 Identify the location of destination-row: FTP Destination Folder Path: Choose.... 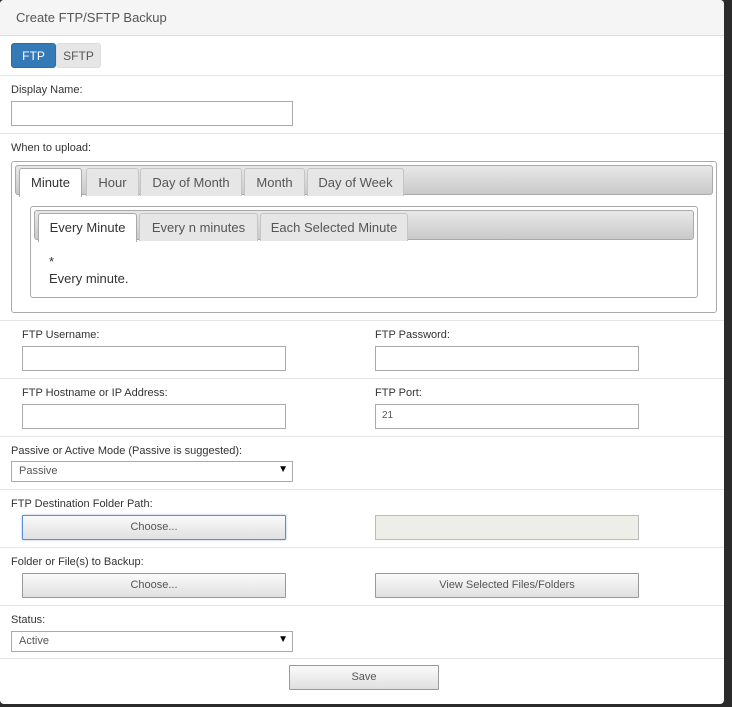
(362, 519).